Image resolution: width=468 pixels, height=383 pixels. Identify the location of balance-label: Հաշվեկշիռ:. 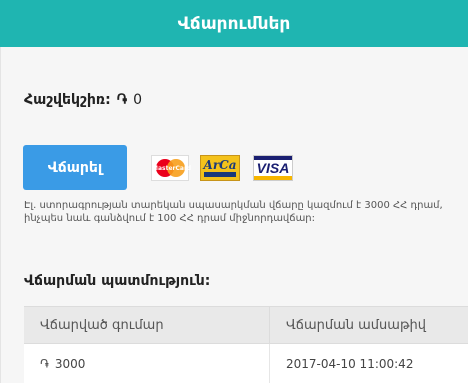
(67, 100).